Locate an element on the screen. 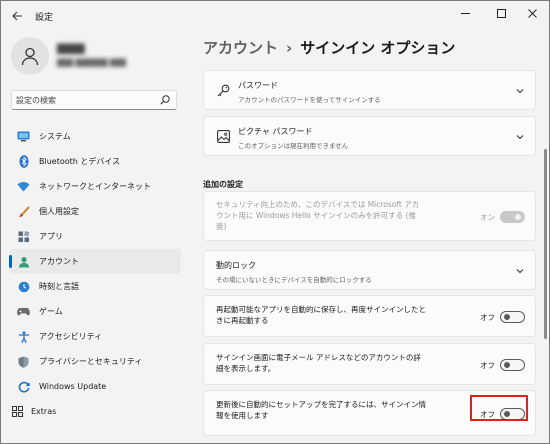 This screenshot has height=444, width=550. sidebar-item-time-language: 時刻と言語 is located at coordinates (95, 286).